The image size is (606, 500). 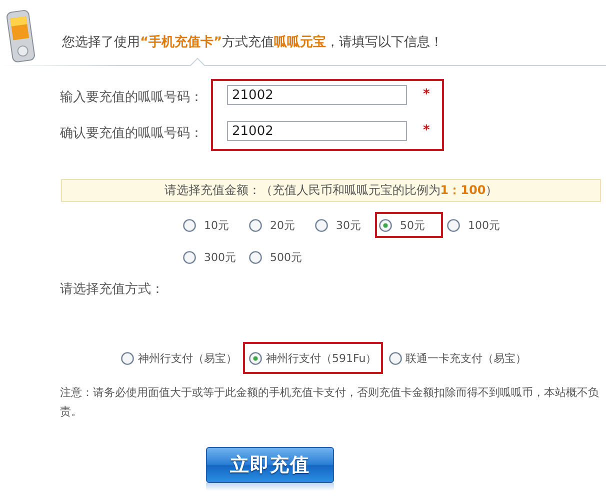 What do you see at coordinates (313, 358) in the screenshot?
I see `payment-option: 神州行支付（591Fu）` at bounding box center [313, 358].